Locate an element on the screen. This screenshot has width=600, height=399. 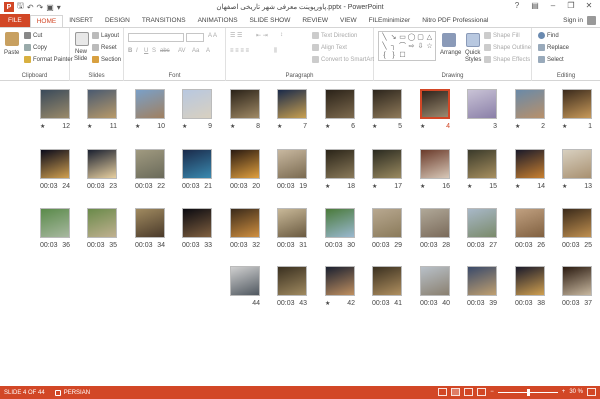
slide-thumbnail-20: 20 00:03 is located at coordinates (247, 172).